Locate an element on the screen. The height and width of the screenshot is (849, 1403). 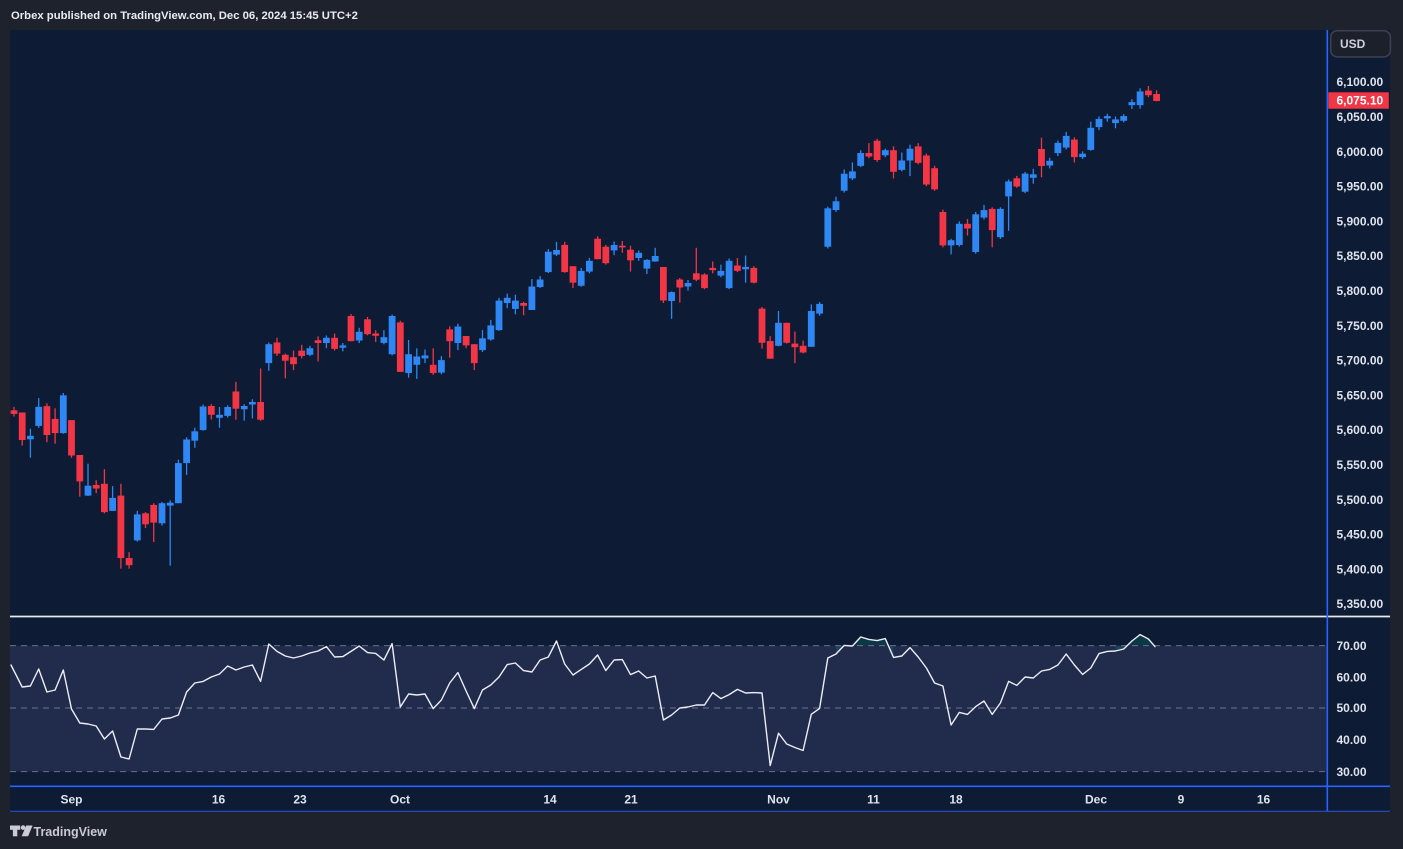
svg-text: 5,500.00 is located at coordinates (1360, 500).